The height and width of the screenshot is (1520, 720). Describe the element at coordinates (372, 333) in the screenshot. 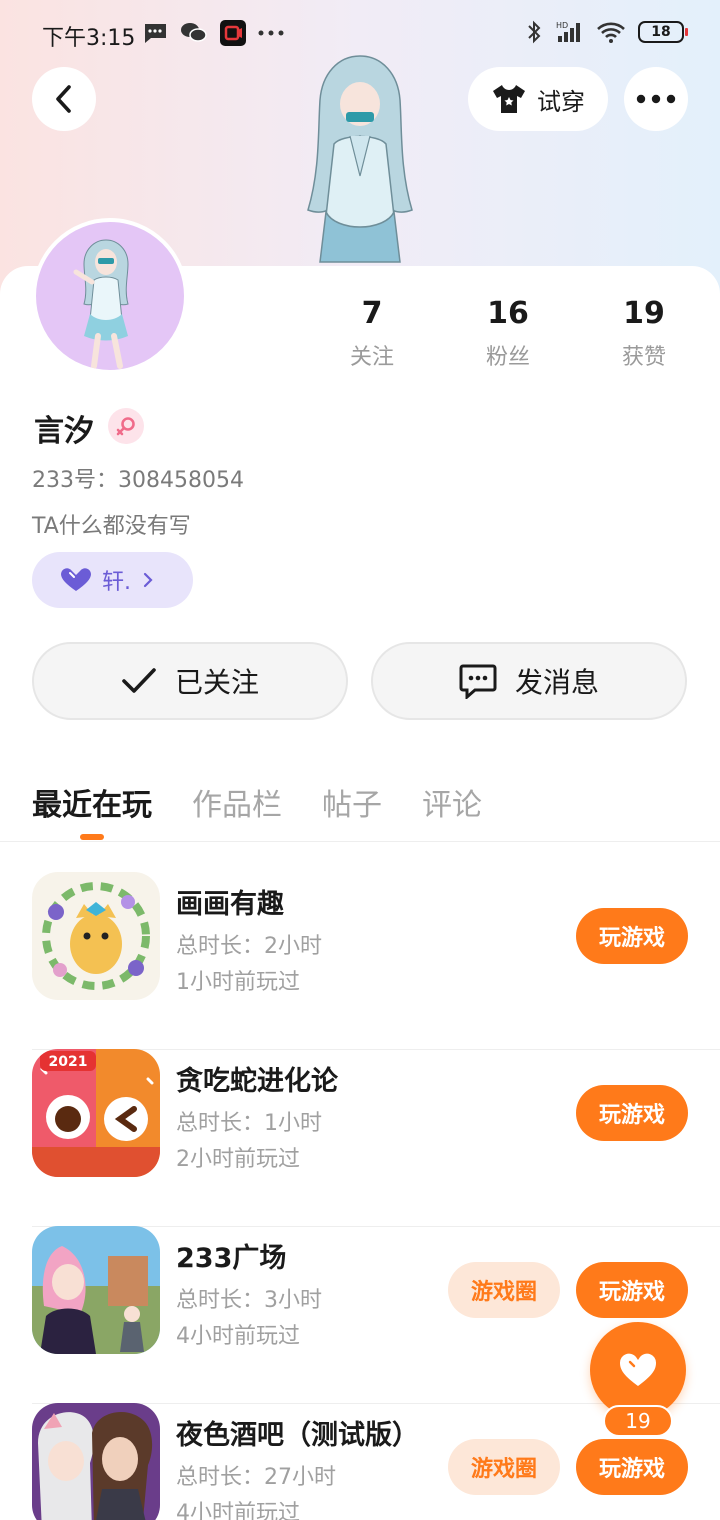

I see `stat-following: 7 关注` at that location.